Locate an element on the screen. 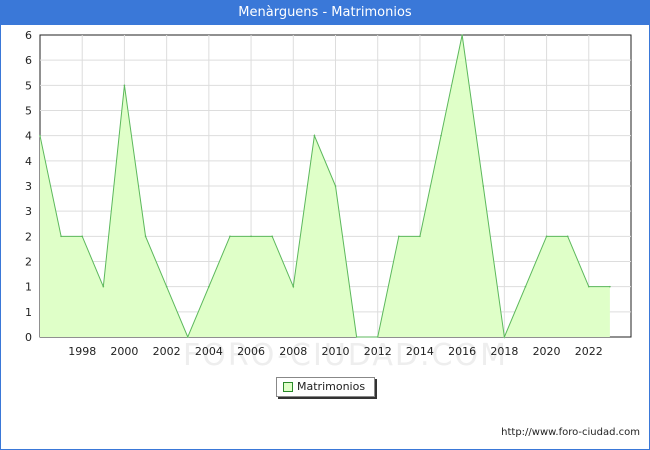  x-tick-label: 2004 is located at coordinates (209, 351).